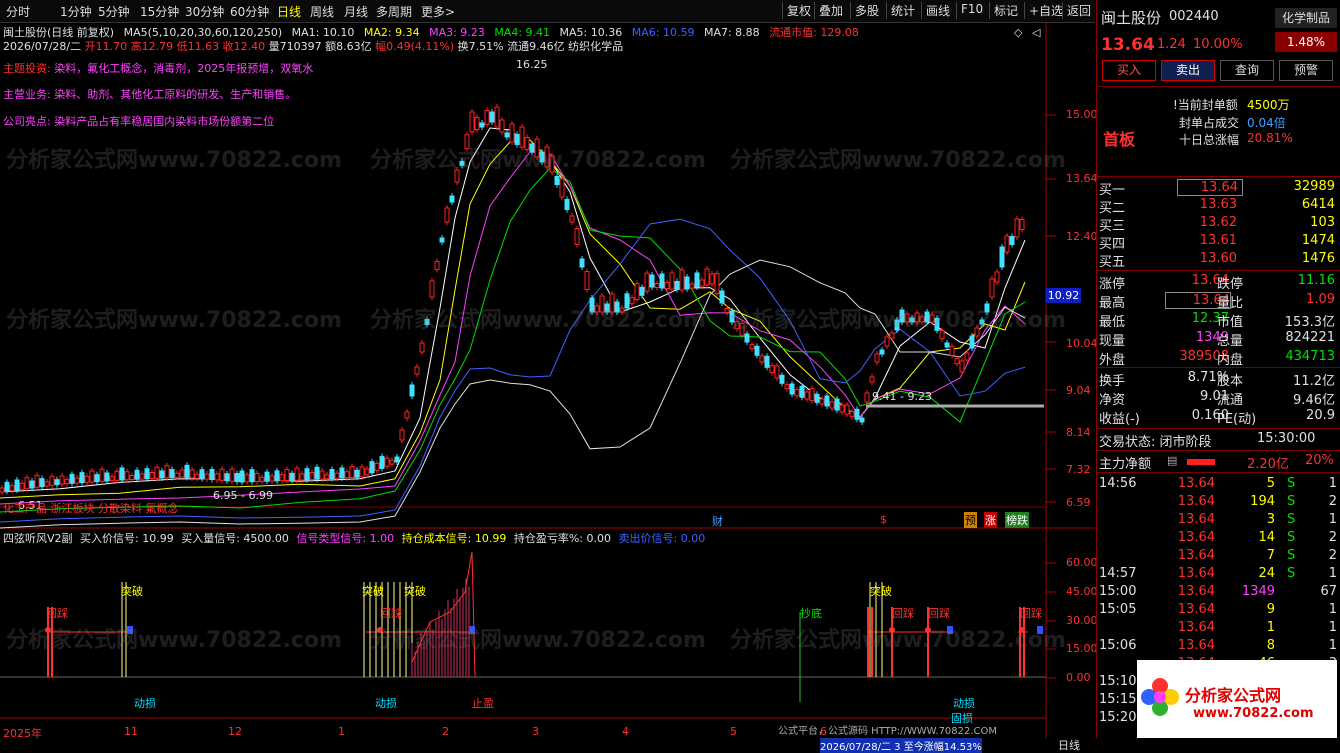  I want to click on main-flow-pct: 20%, so click(1319, 460).